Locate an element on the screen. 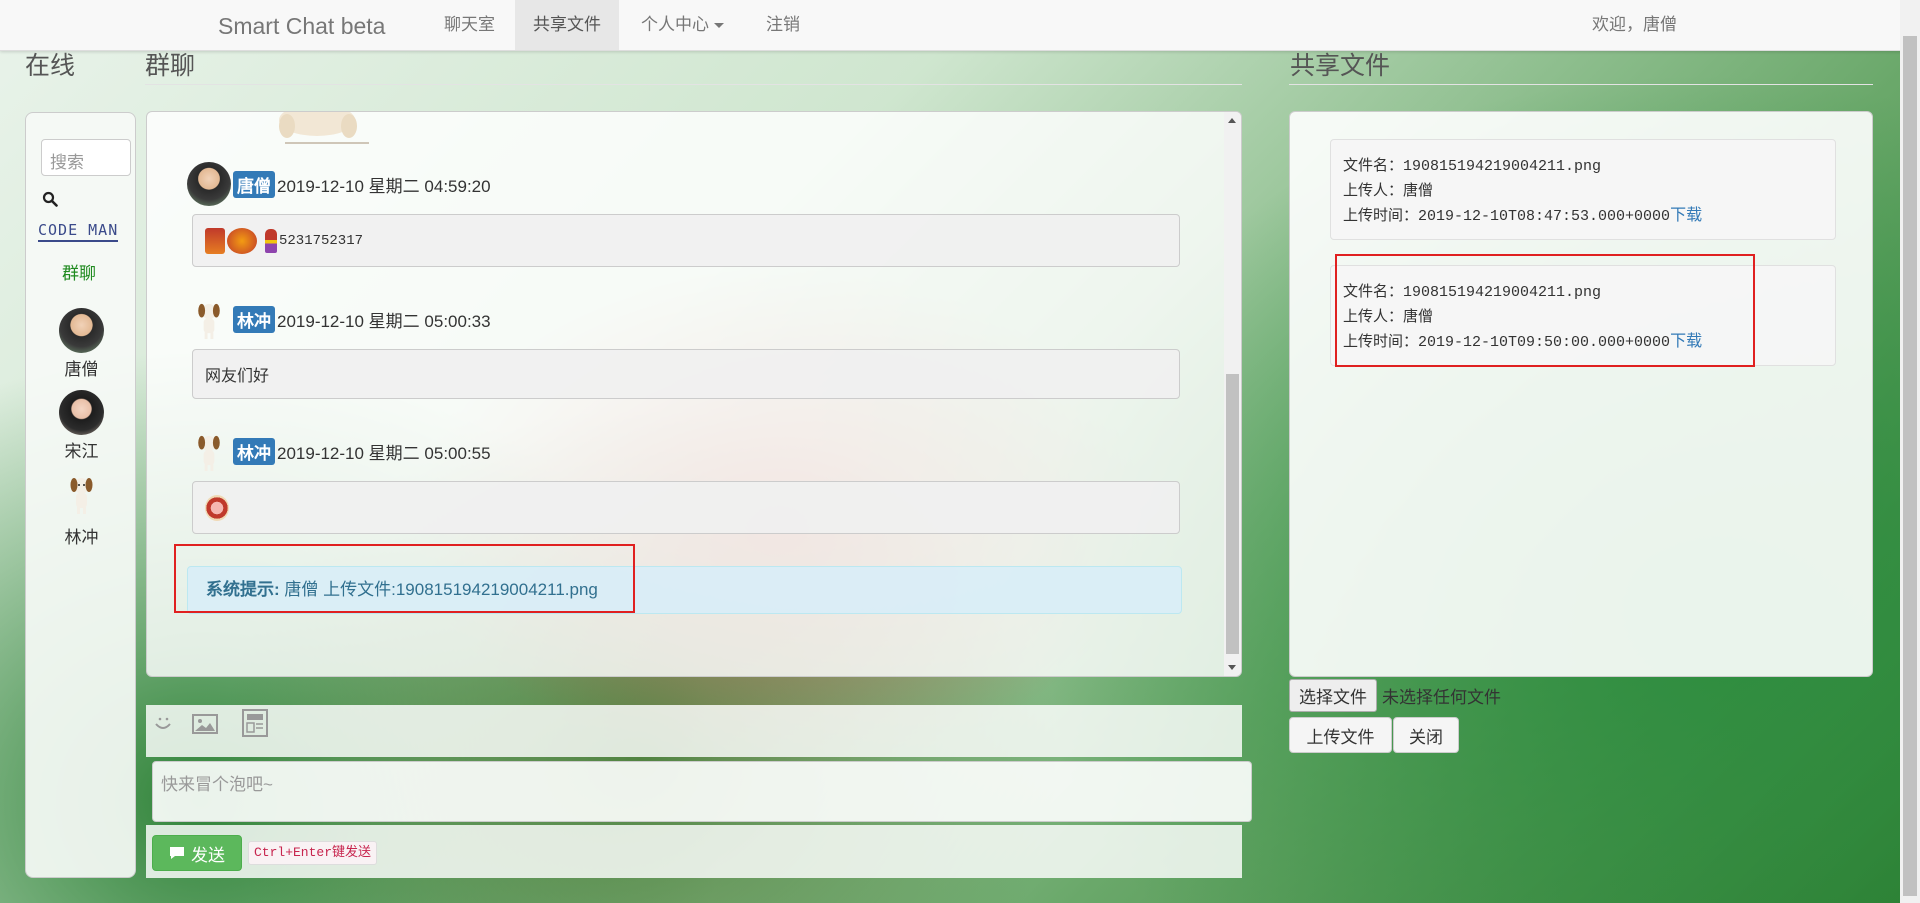  choose-file-button: 选择文件 is located at coordinates (1333, 695).